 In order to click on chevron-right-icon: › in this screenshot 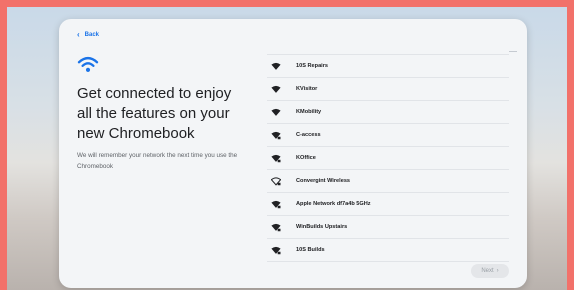, I will do `click(497, 271)`.